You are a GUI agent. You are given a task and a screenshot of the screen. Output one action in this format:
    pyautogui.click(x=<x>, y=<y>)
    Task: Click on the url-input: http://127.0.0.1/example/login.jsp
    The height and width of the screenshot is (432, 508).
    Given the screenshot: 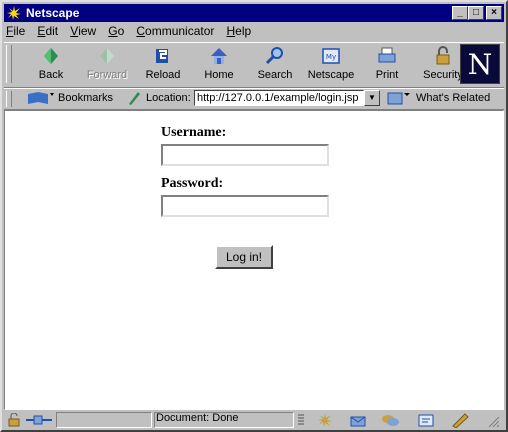 What is the action you would take?
    pyautogui.click(x=279, y=98)
    